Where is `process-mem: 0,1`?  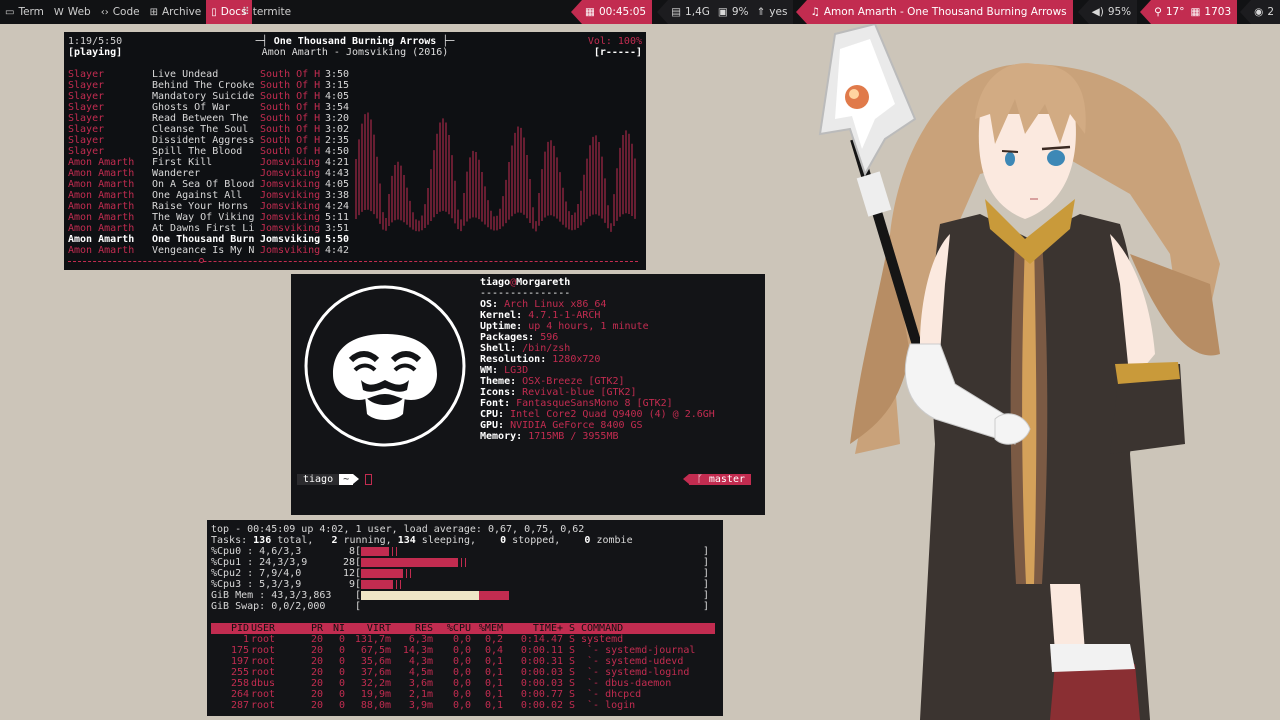 process-mem: 0,1 is located at coordinates (493, 694).